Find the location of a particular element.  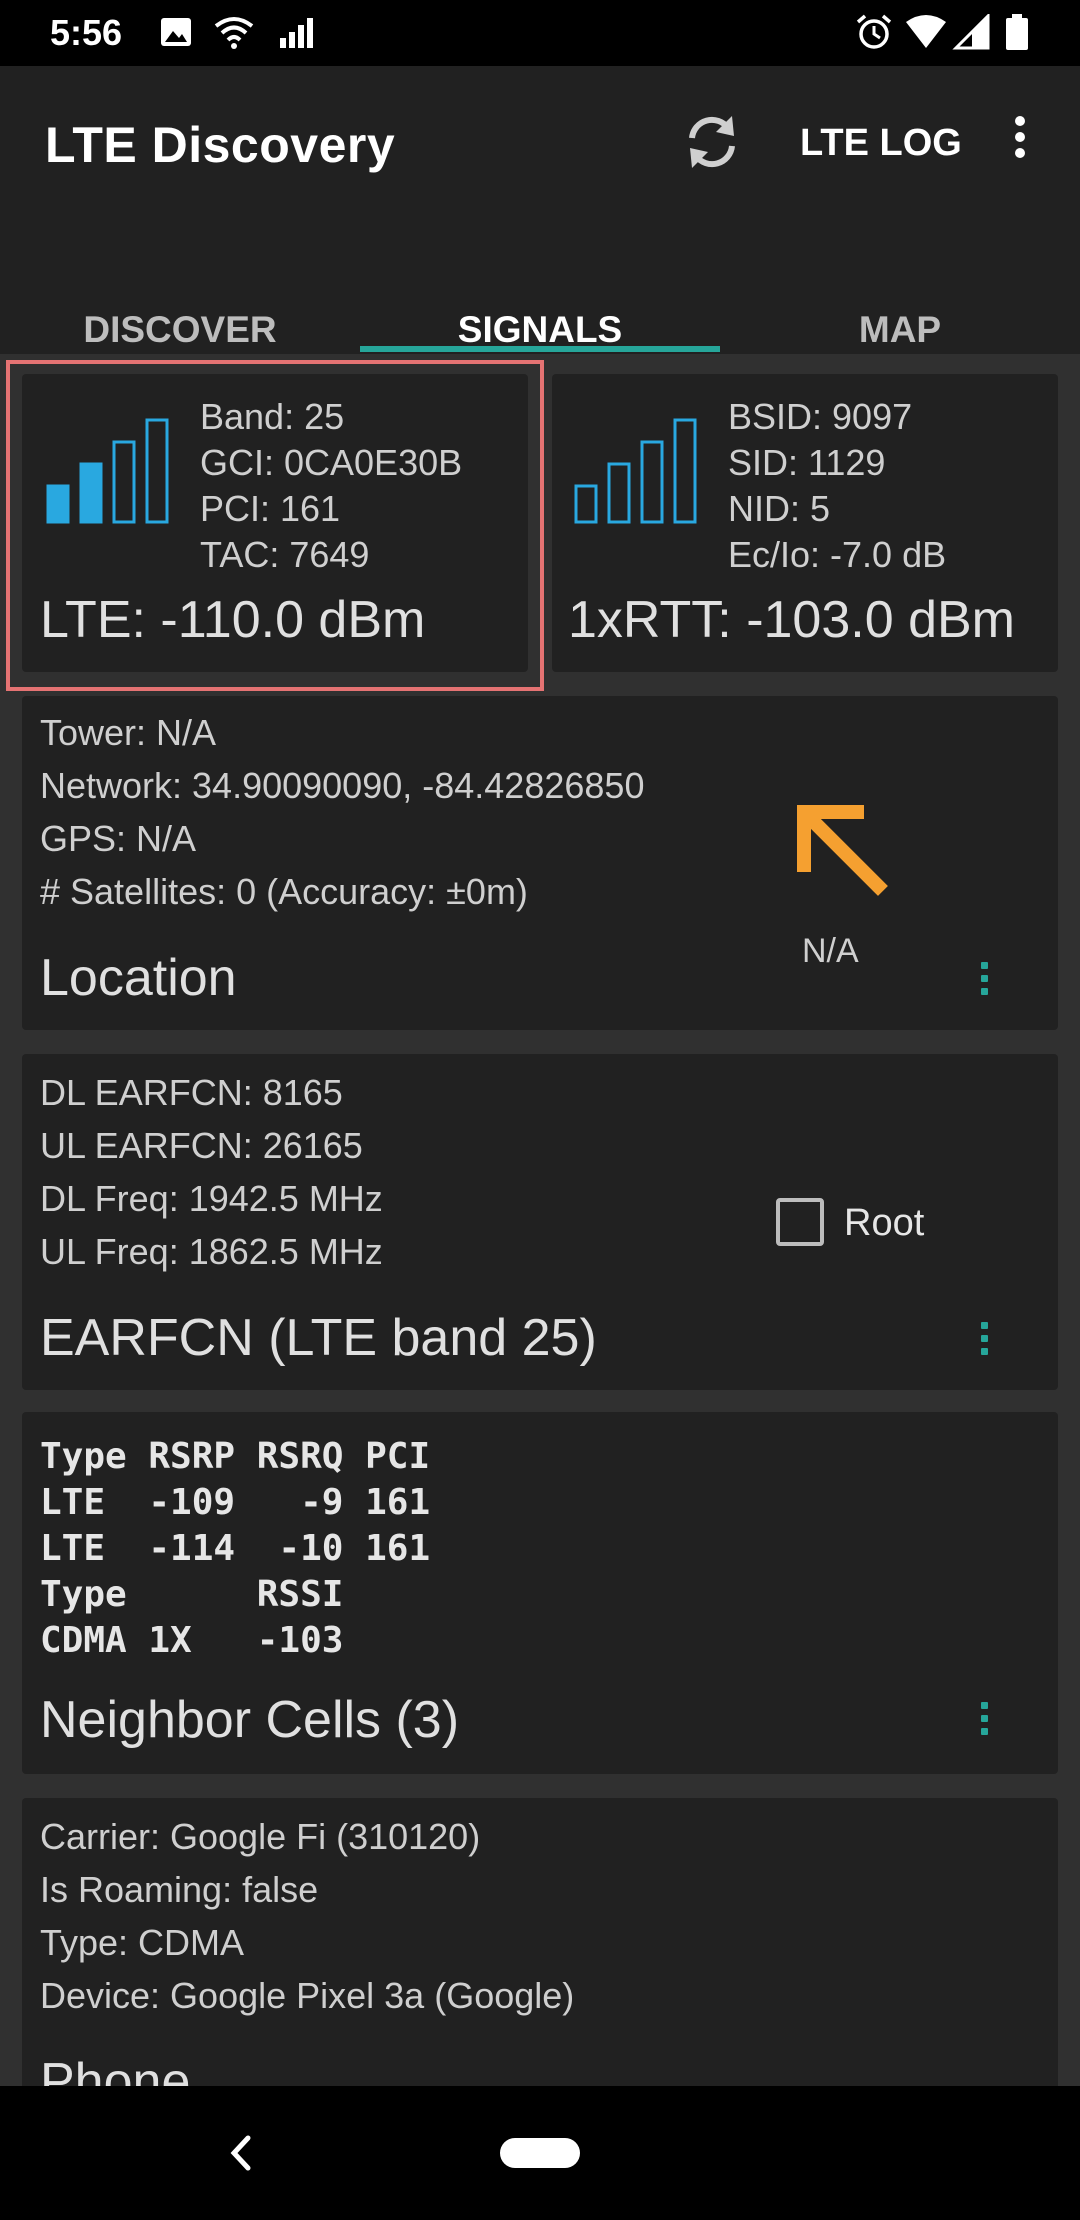

earfcn-title: EARFCN (LTE band 25) is located at coordinates (318, 1338).